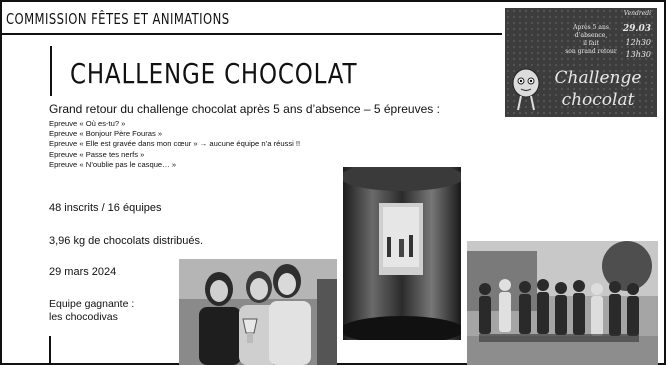 This screenshot has width=666, height=365. Describe the element at coordinates (598, 78) in the screenshot. I see `poster-title-line-1: Challenge` at that location.